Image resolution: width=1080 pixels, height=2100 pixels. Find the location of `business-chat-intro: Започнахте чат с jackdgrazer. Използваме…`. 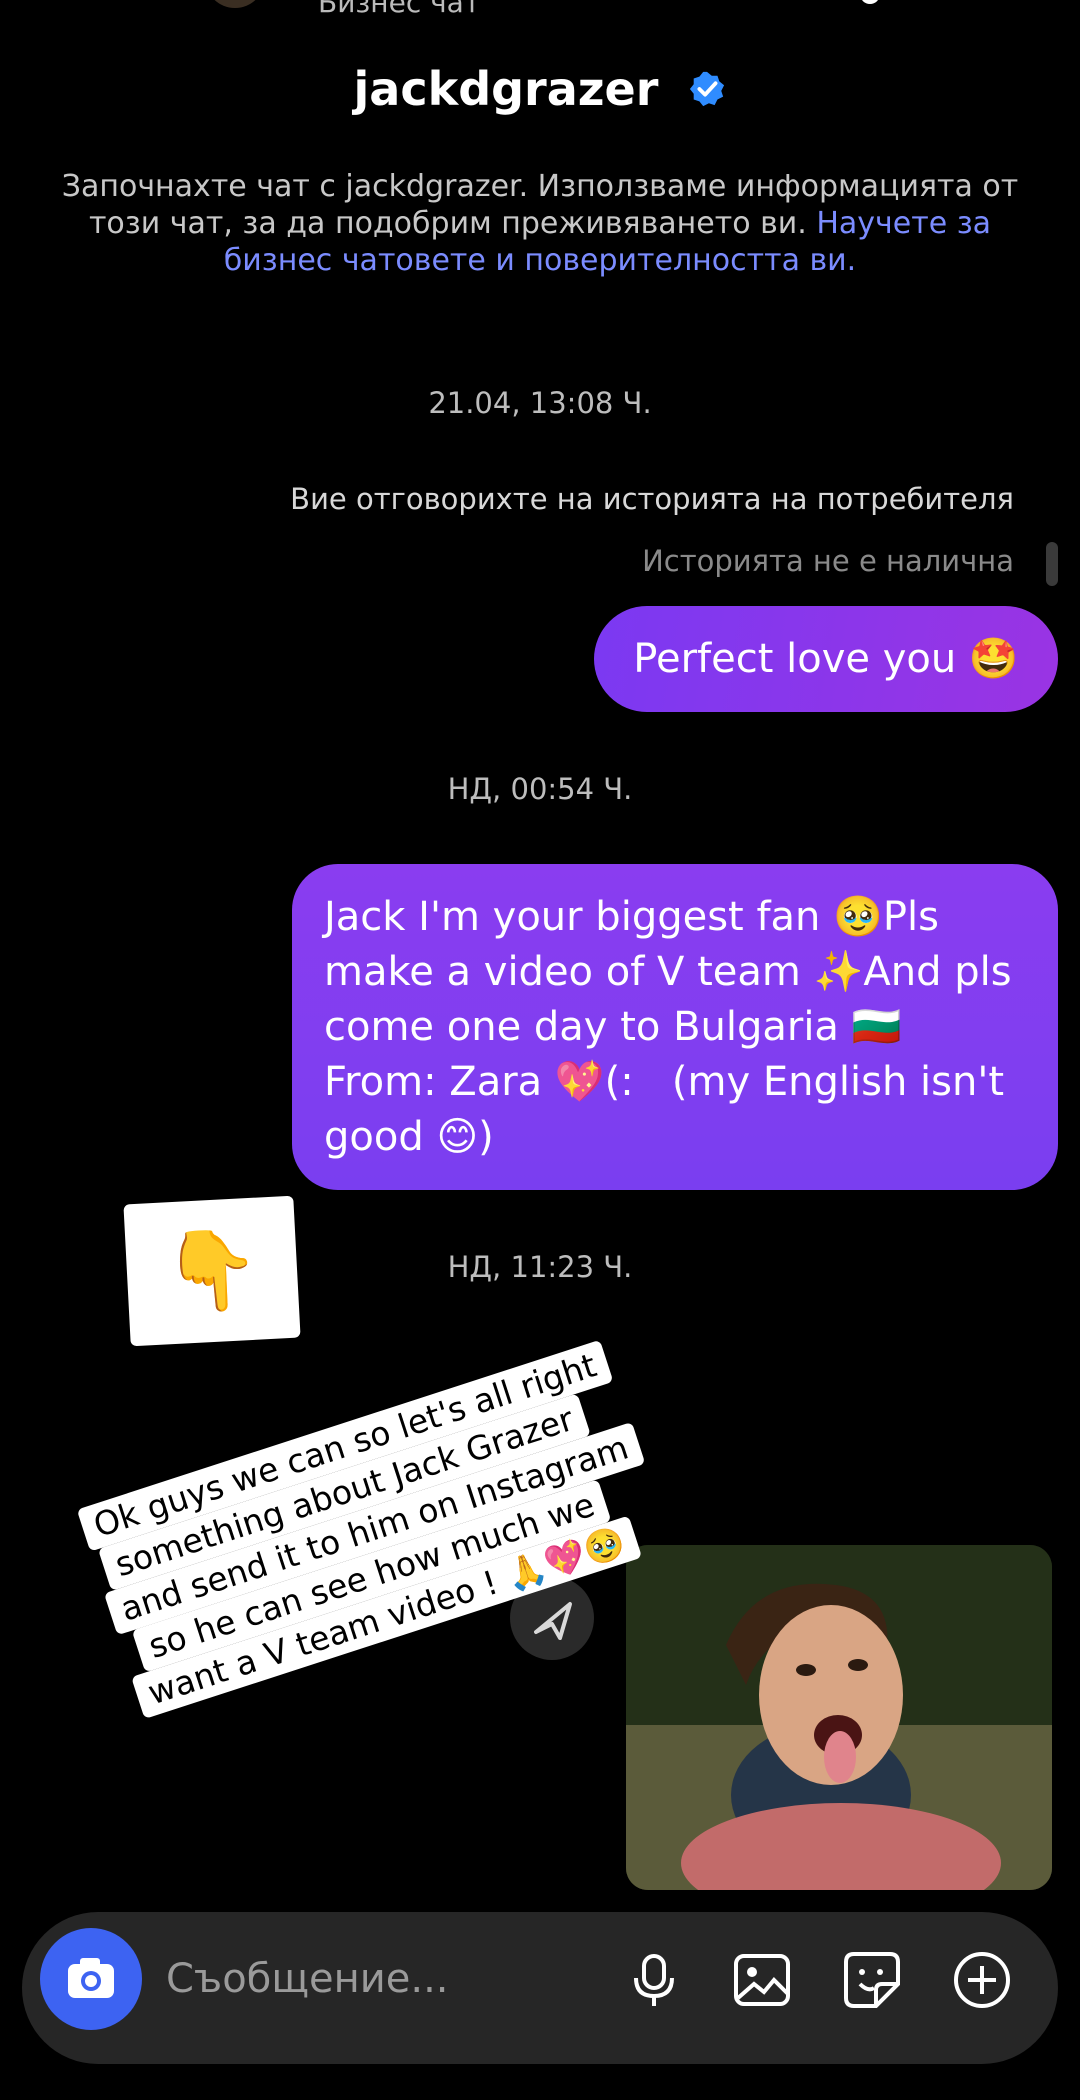

business-chat-intro: Започнахте чат с jackdgrazer. Използваме… is located at coordinates (540, 223).